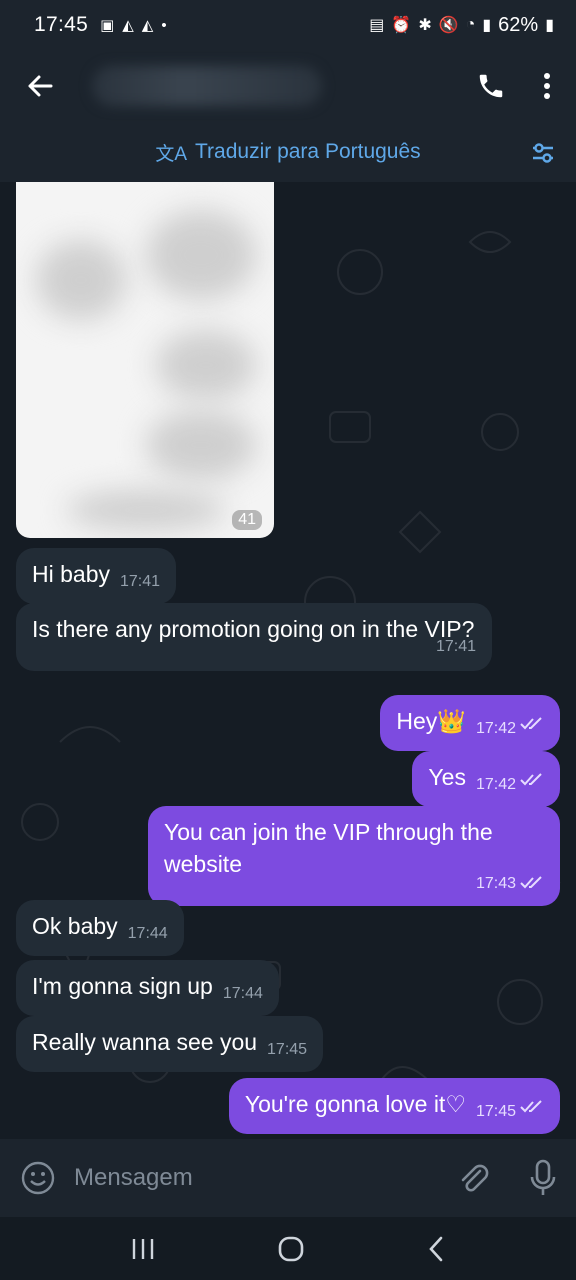 The width and height of the screenshot is (576, 1280). Describe the element at coordinates (291, 1249) in the screenshot. I see `home-button` at that location.